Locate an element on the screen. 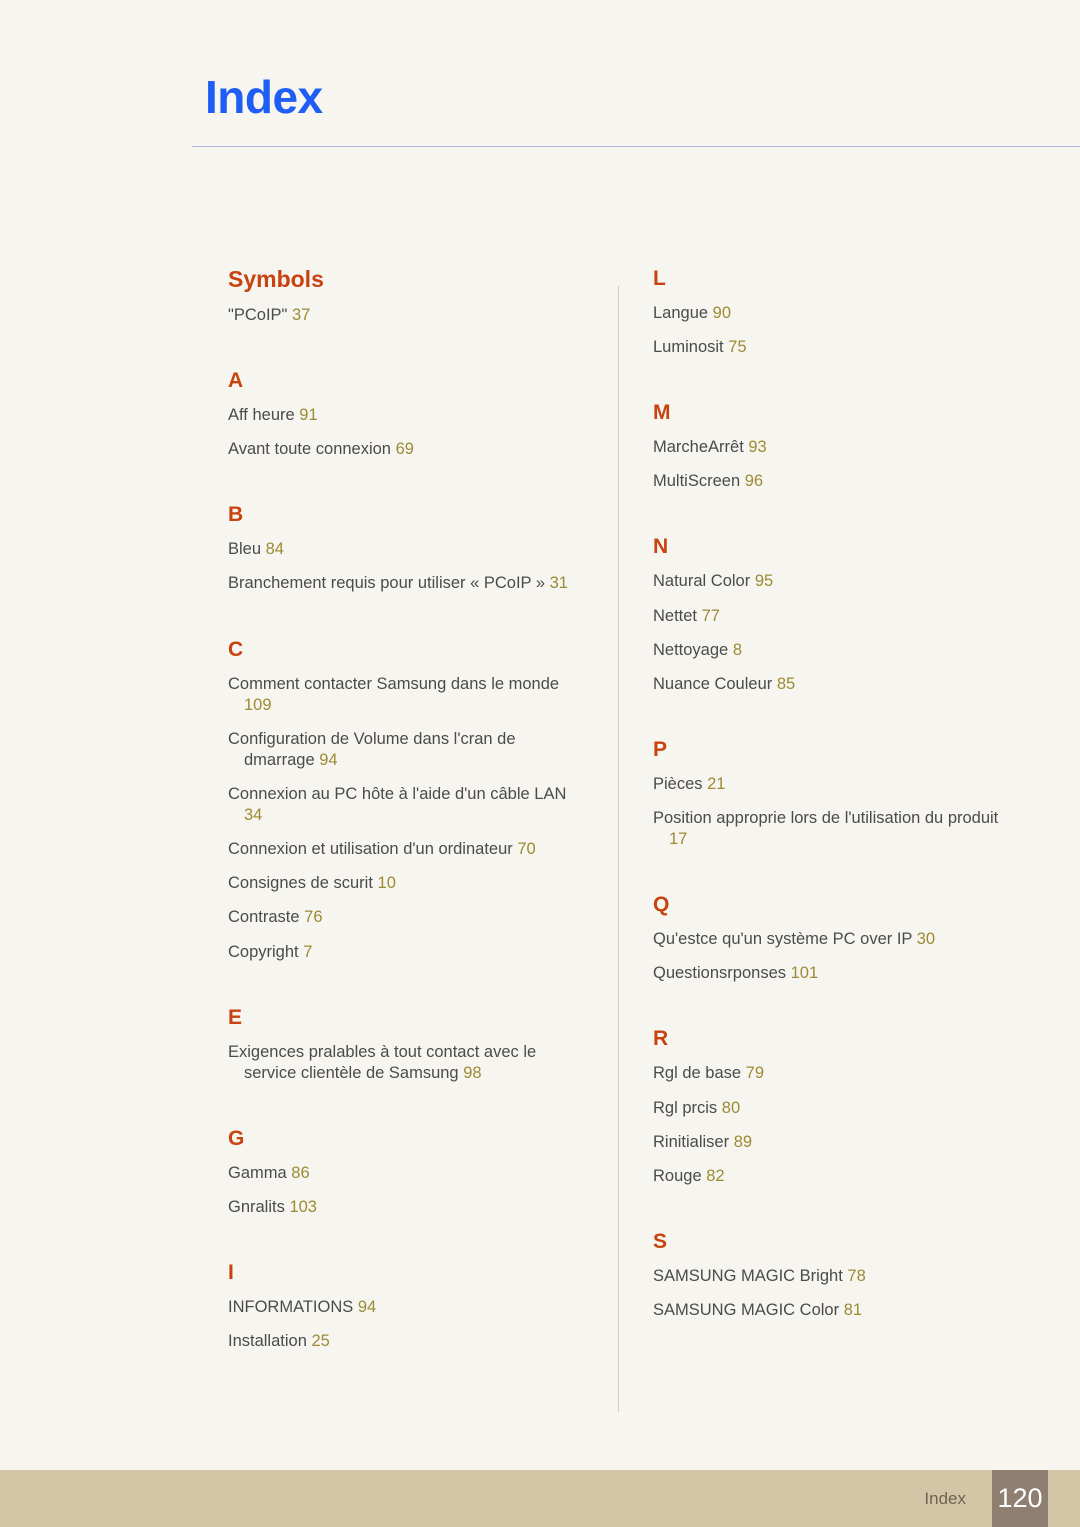  index-section: G Gamma 86 Gnralits 103 is located at coordinates (408, 1173).